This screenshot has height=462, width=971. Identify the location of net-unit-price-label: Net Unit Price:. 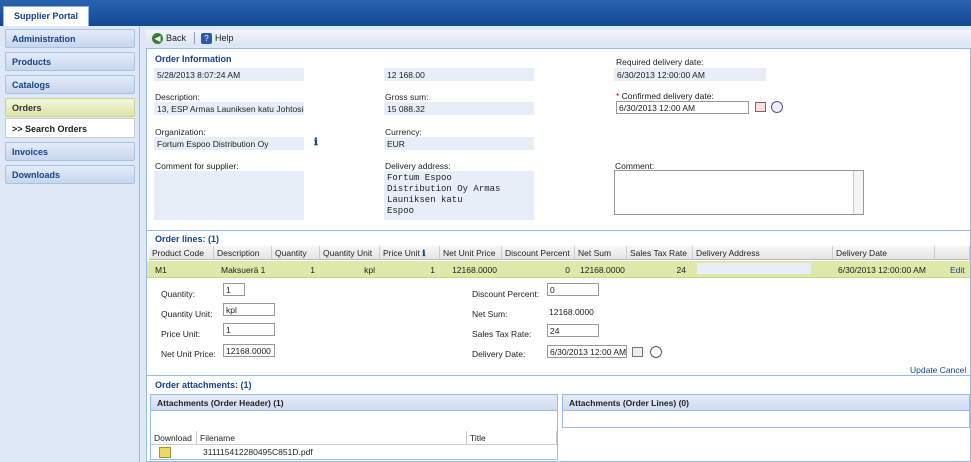
(188, 354).